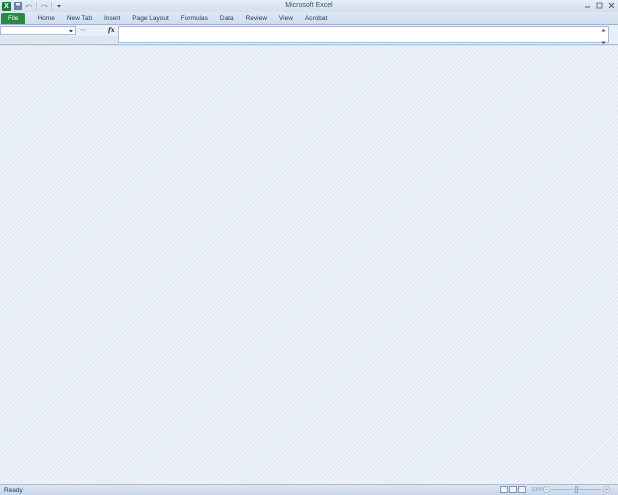  I want to click on tab-insert: Insert, so click(112, 18).